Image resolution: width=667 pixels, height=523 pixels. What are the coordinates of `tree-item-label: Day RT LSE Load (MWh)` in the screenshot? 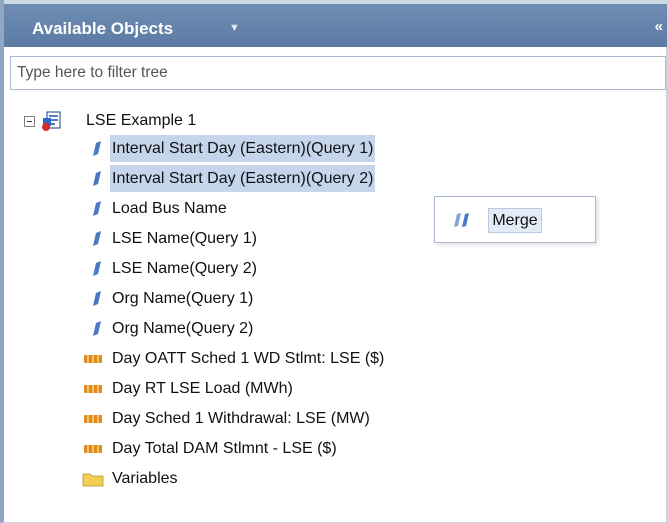 It's located at (202, 388).